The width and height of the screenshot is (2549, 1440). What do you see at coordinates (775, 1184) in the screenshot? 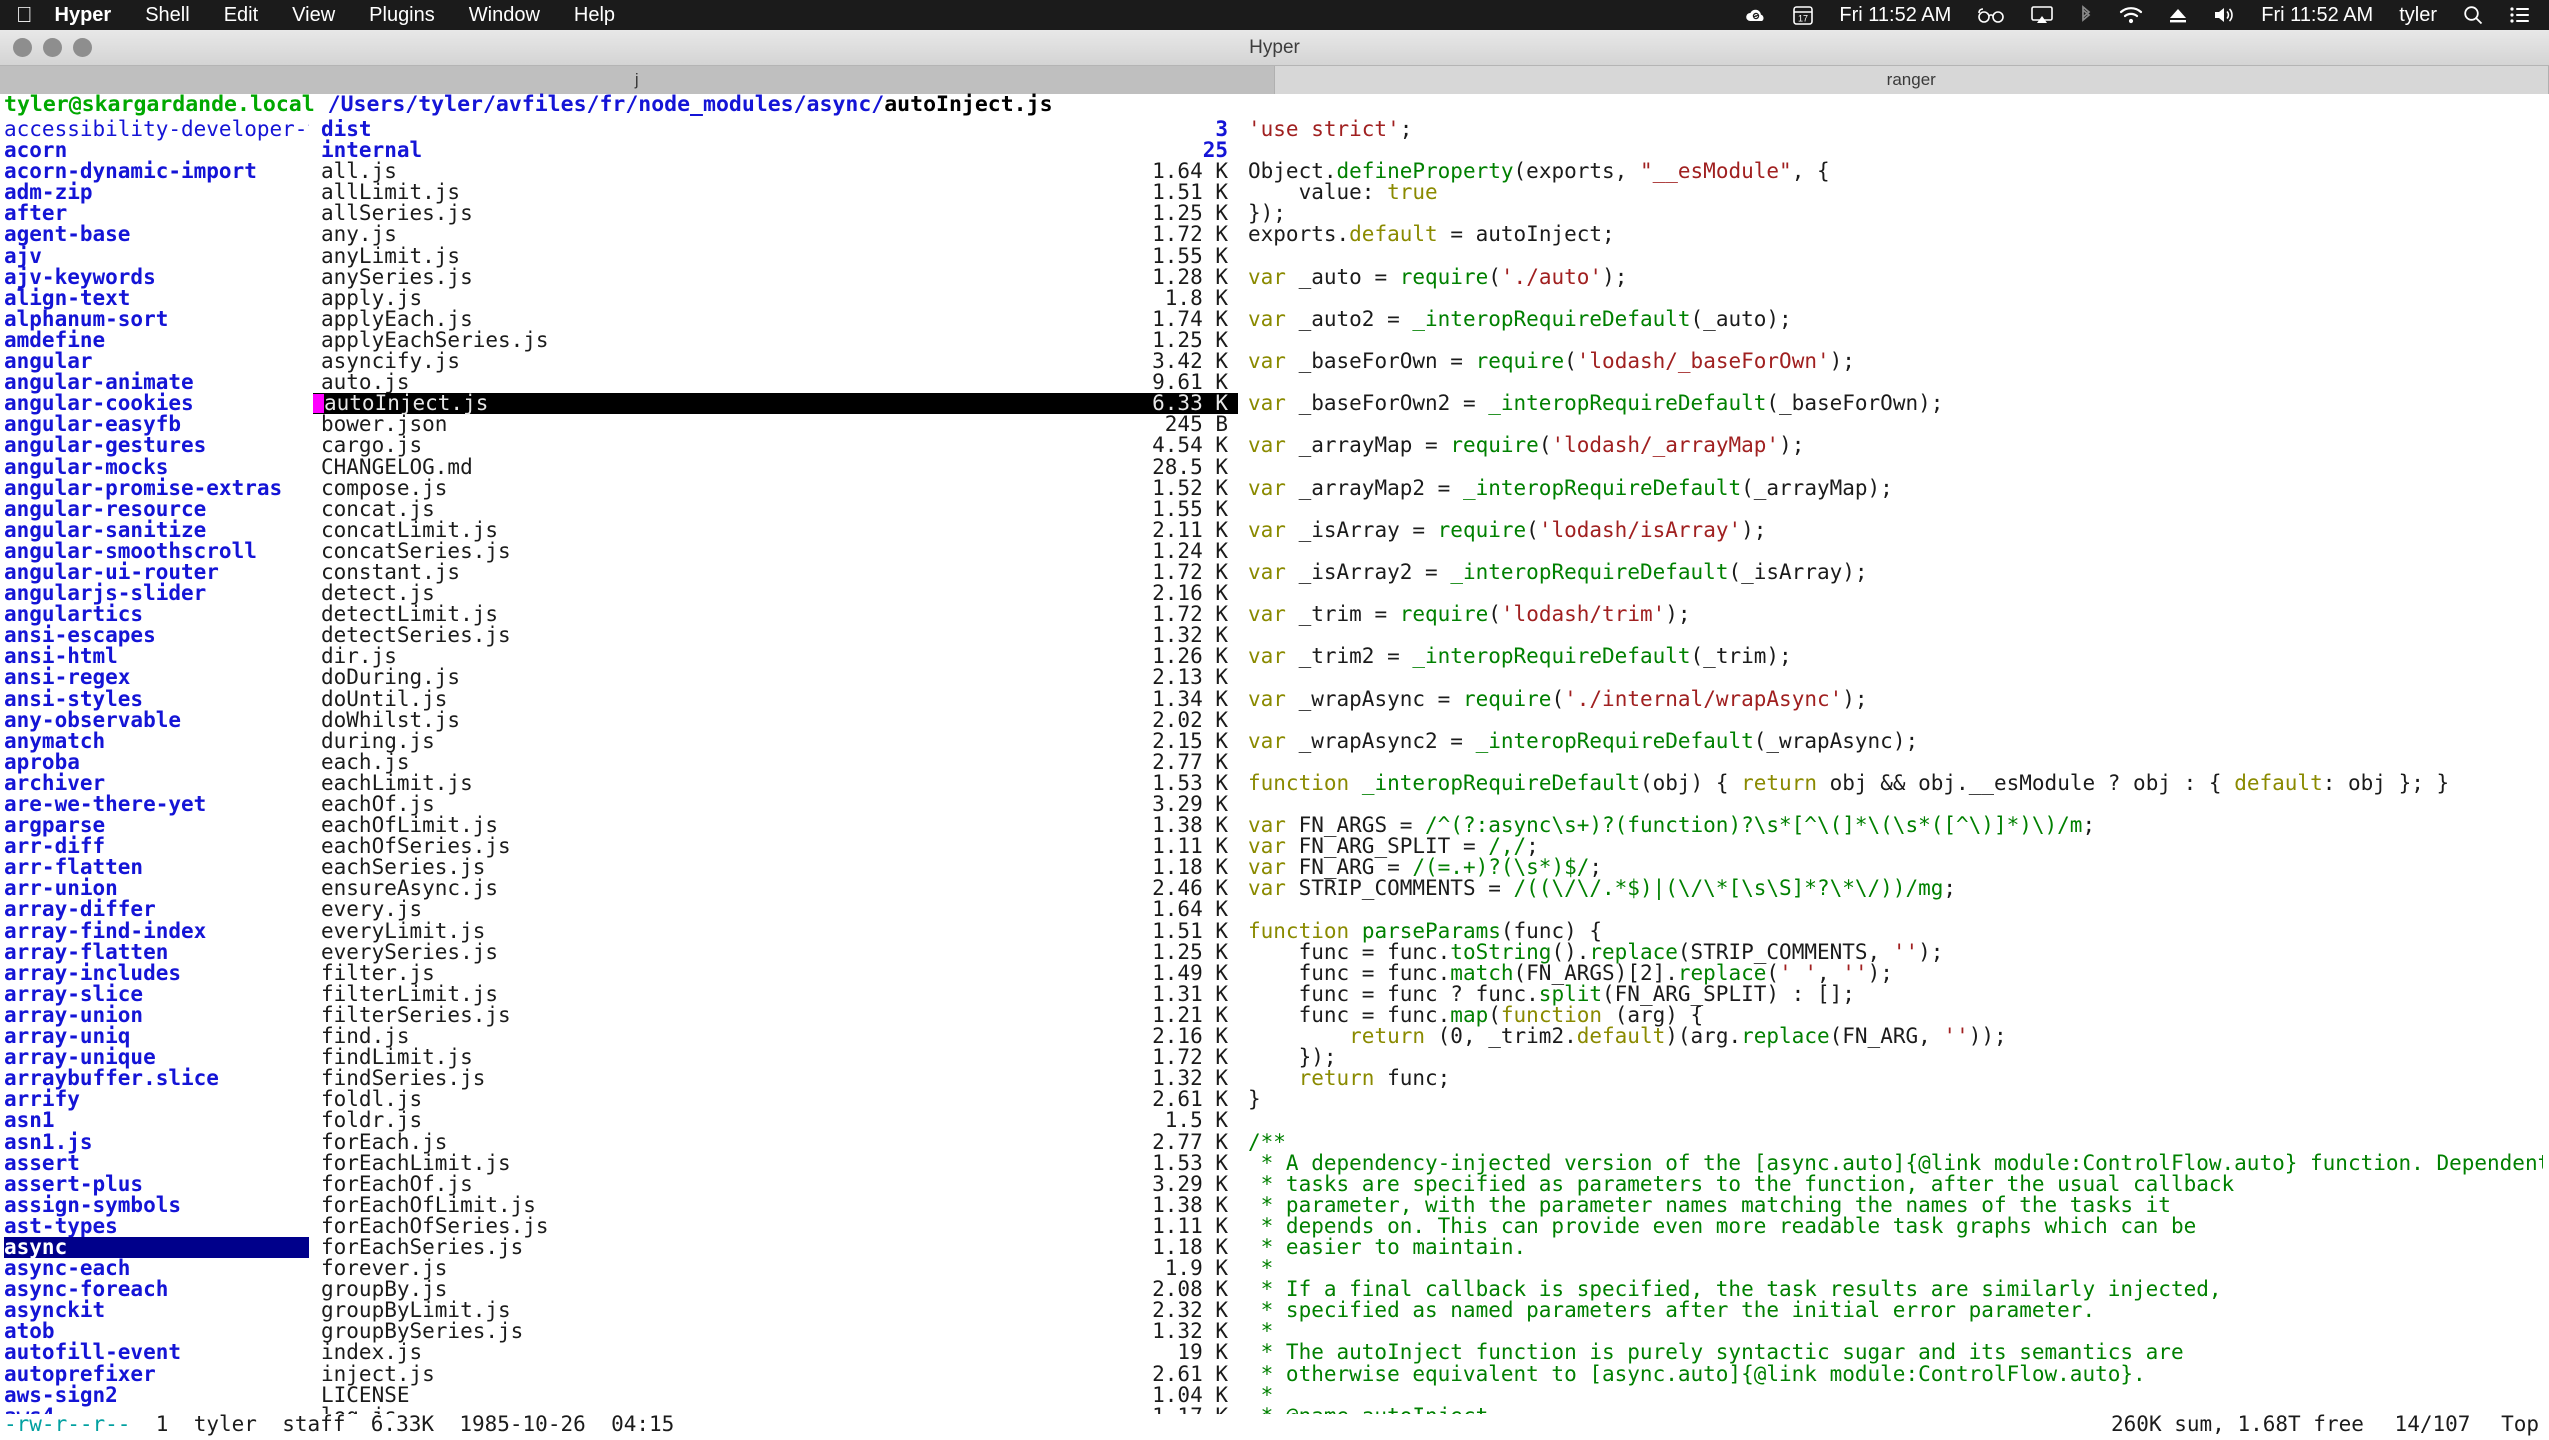
I see `file-list-item: forEachOf.js 3.29 K` at bounding box center [775, 1184].